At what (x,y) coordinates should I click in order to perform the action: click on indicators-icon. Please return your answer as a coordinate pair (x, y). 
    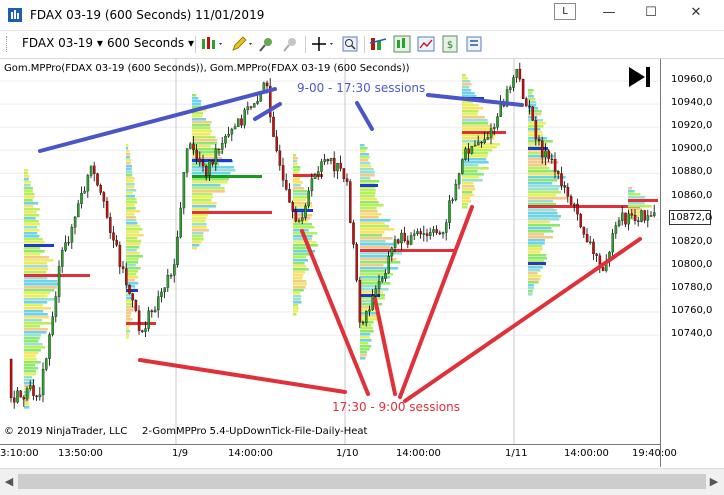
    Looking at the image, I should click on (378, 44).